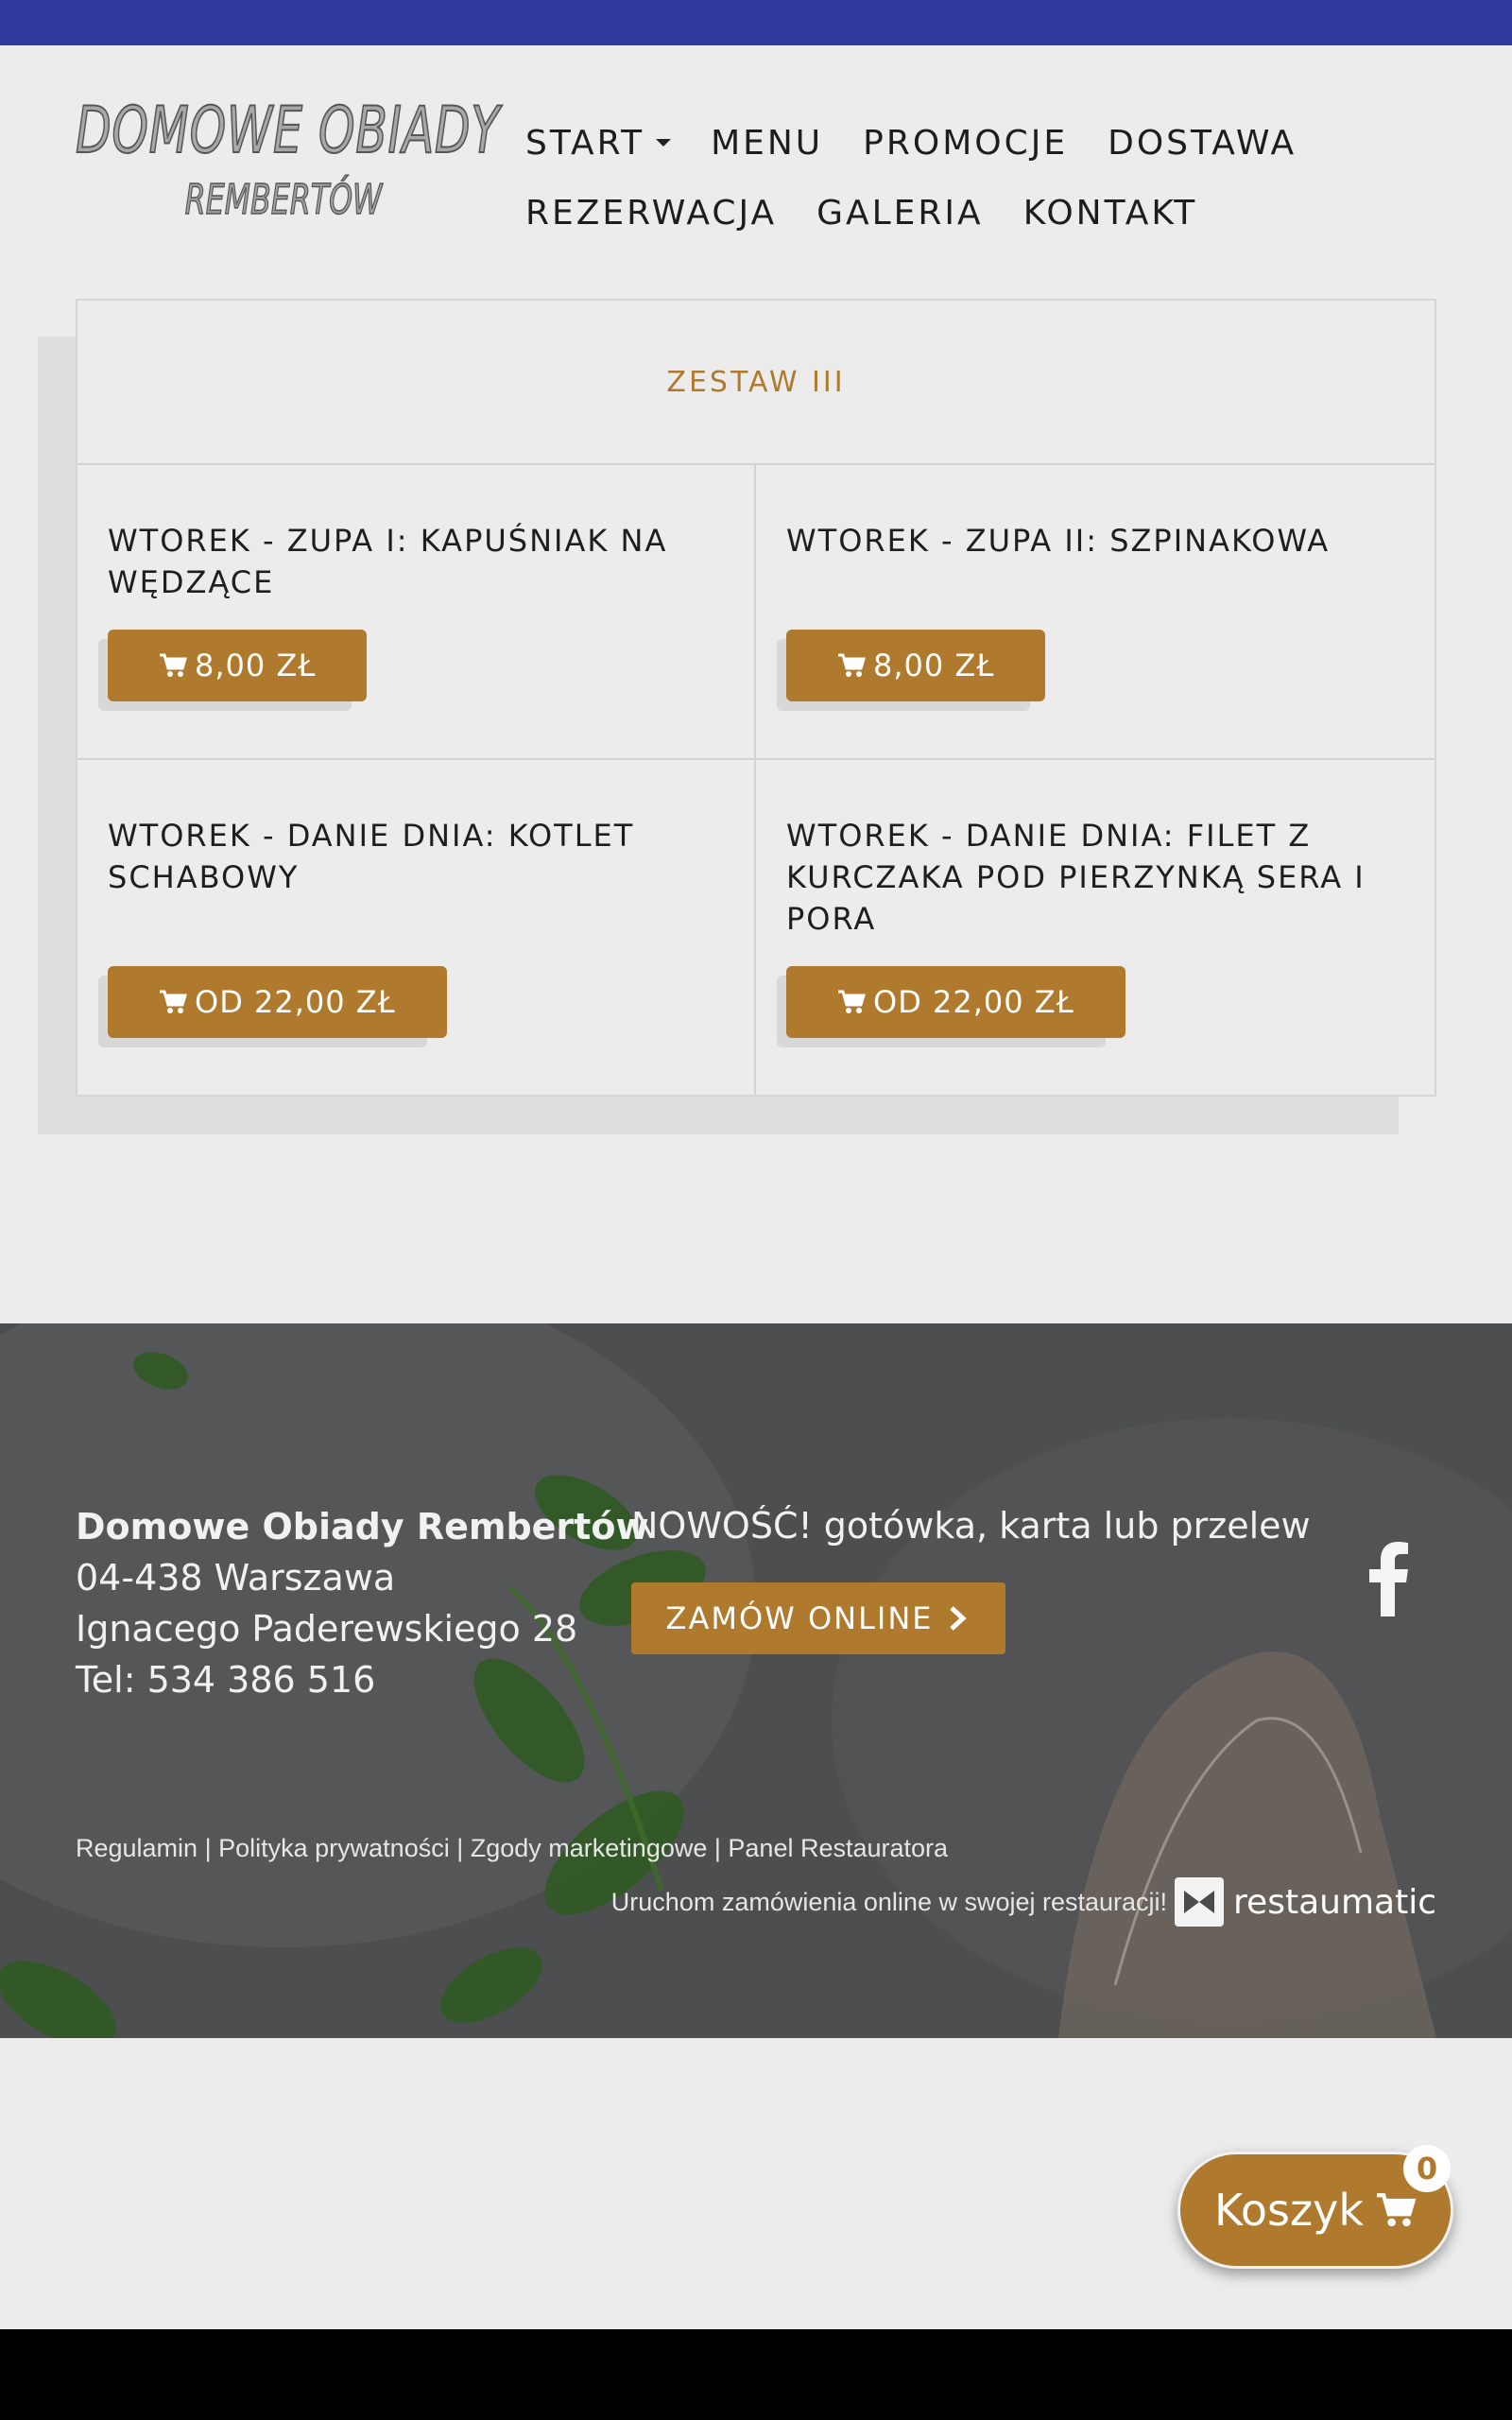  What do you see at coordinates (589, 1848) in the screenshot?
I see `link-marketing-consents: Zgody marketingowe` at bounding box center [589, 1848].